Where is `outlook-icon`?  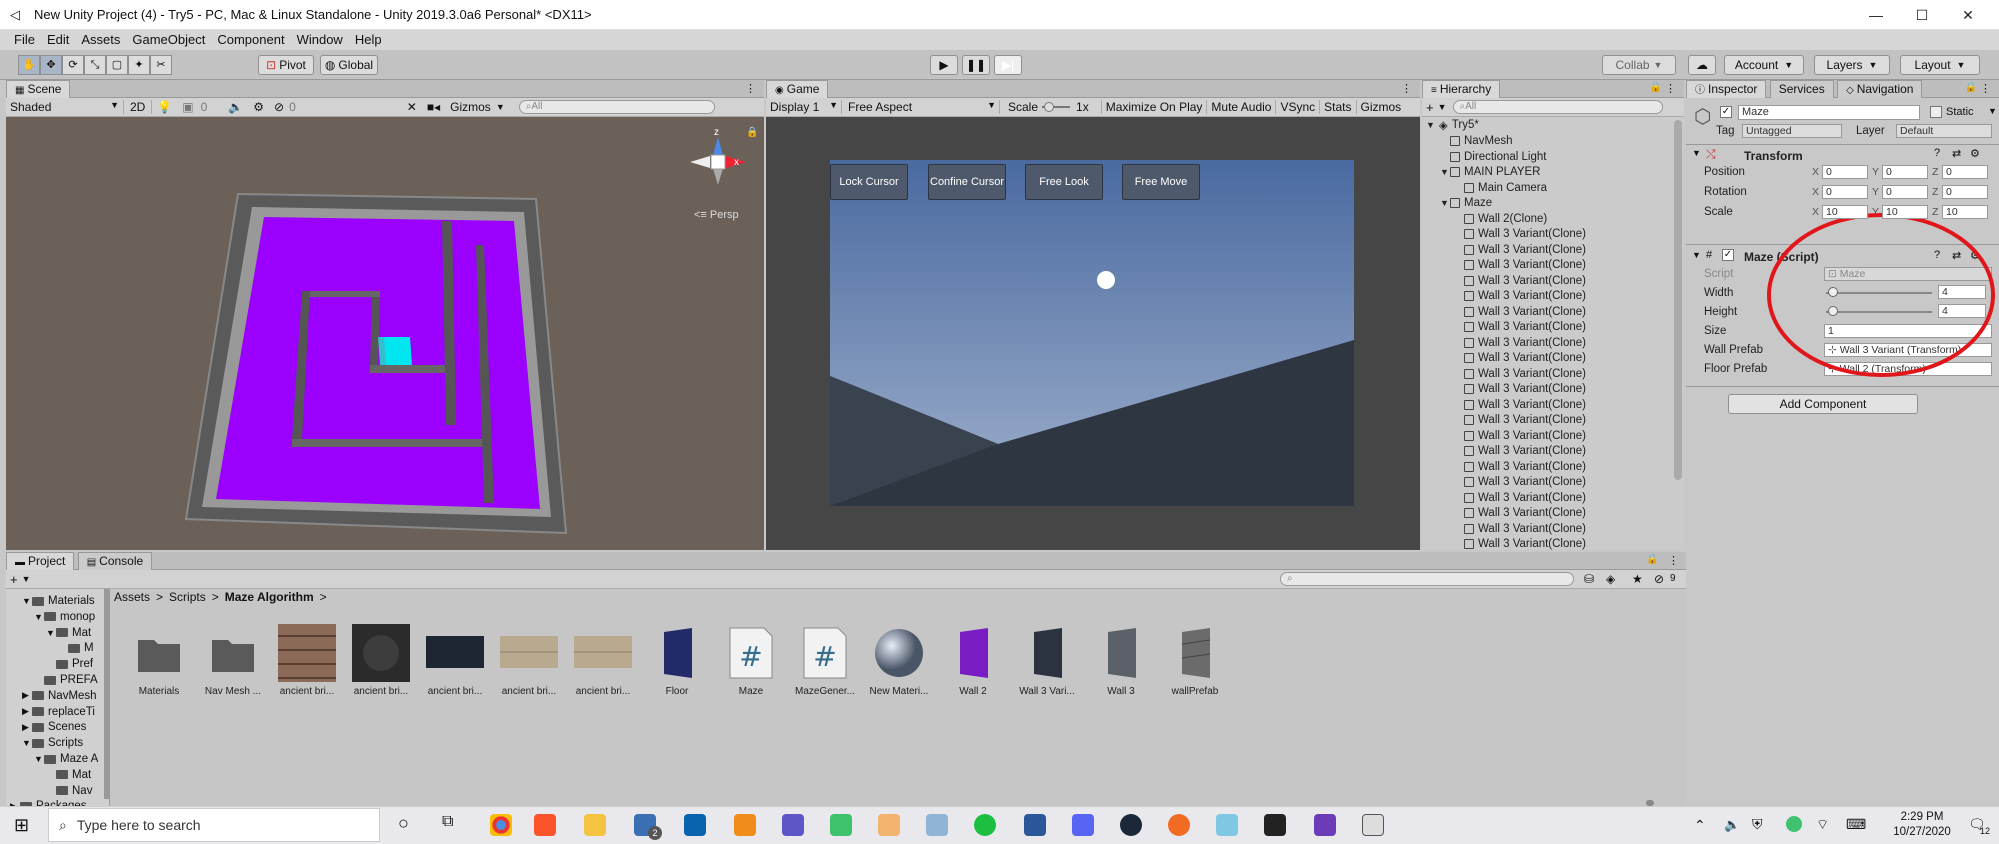
outlook-icon is located at coordinates (695, 825).